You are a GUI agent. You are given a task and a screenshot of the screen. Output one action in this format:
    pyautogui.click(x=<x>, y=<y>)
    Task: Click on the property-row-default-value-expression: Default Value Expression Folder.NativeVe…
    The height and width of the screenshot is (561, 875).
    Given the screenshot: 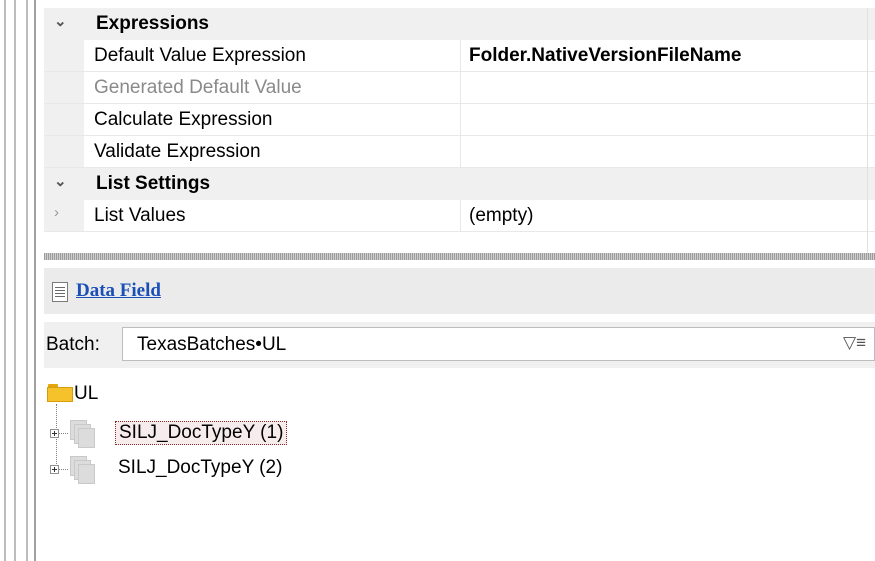 What is the action you would take?
    pyautogui.click(x=459, y=56)
    